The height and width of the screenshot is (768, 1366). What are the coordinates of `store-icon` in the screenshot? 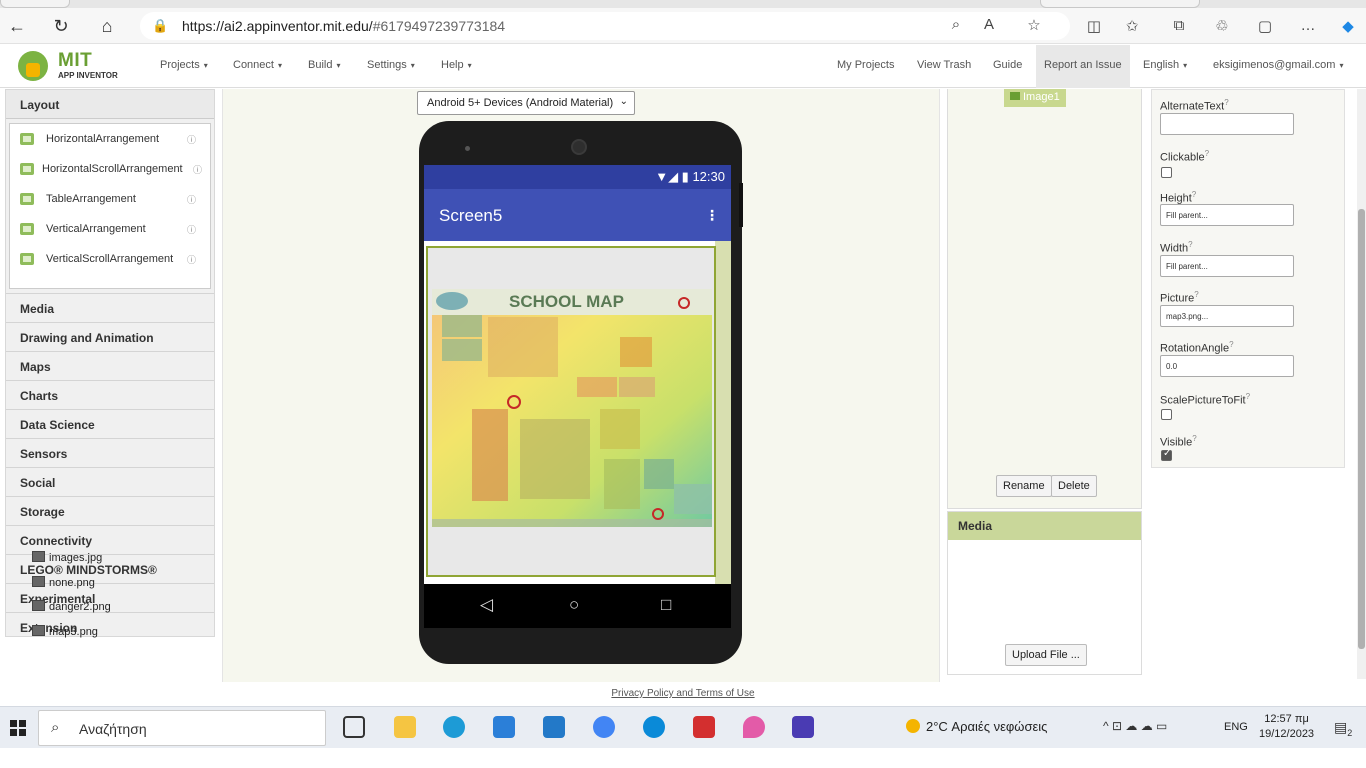 It's located at (504, 727).